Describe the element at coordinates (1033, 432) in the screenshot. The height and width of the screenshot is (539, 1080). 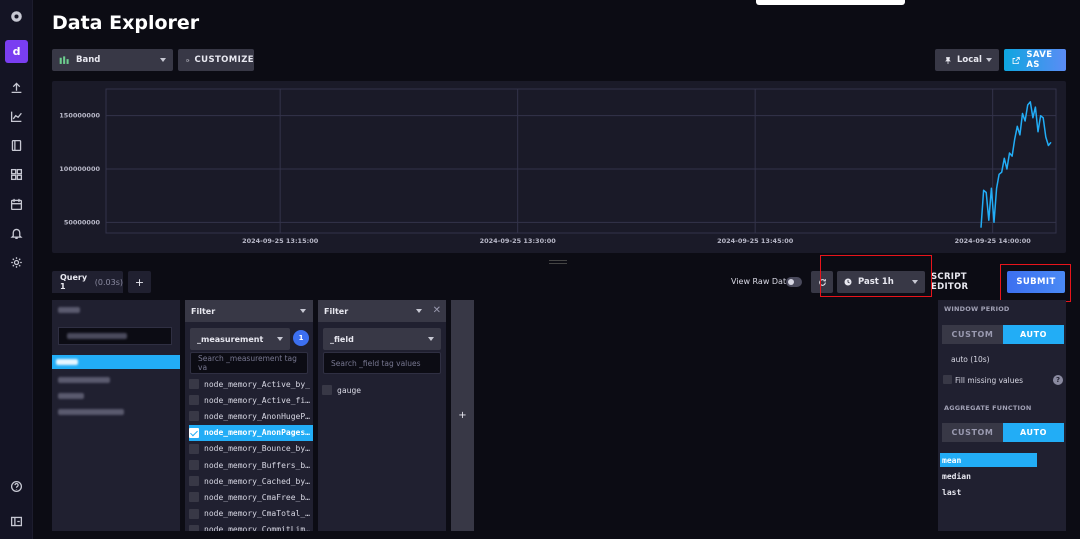
I see `aggregate-auto-option: AUTO` at that location.